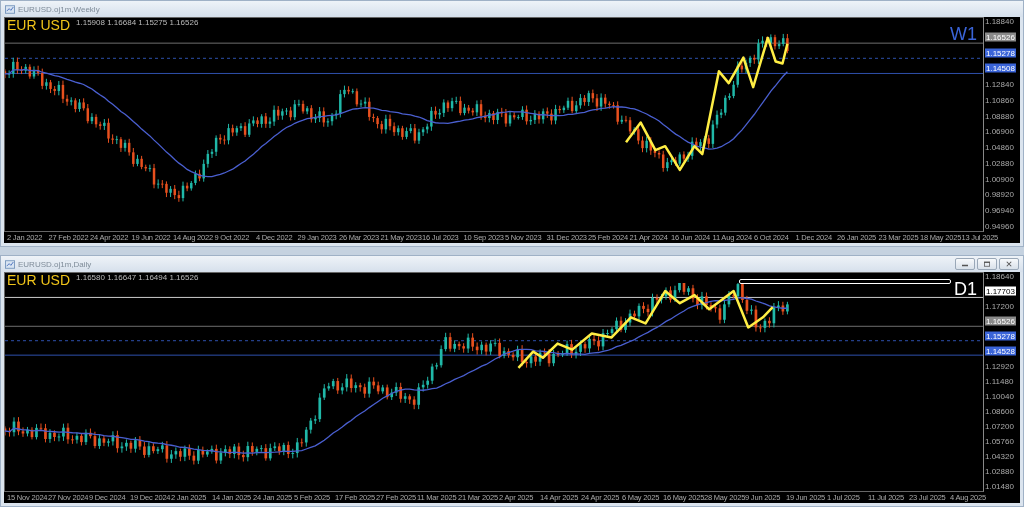 The width and height of the screenshot is (1024, 507). Describe the element at coordinates (999, 179) in the screenshot. I see `price-tick: 1.00900` at that location.